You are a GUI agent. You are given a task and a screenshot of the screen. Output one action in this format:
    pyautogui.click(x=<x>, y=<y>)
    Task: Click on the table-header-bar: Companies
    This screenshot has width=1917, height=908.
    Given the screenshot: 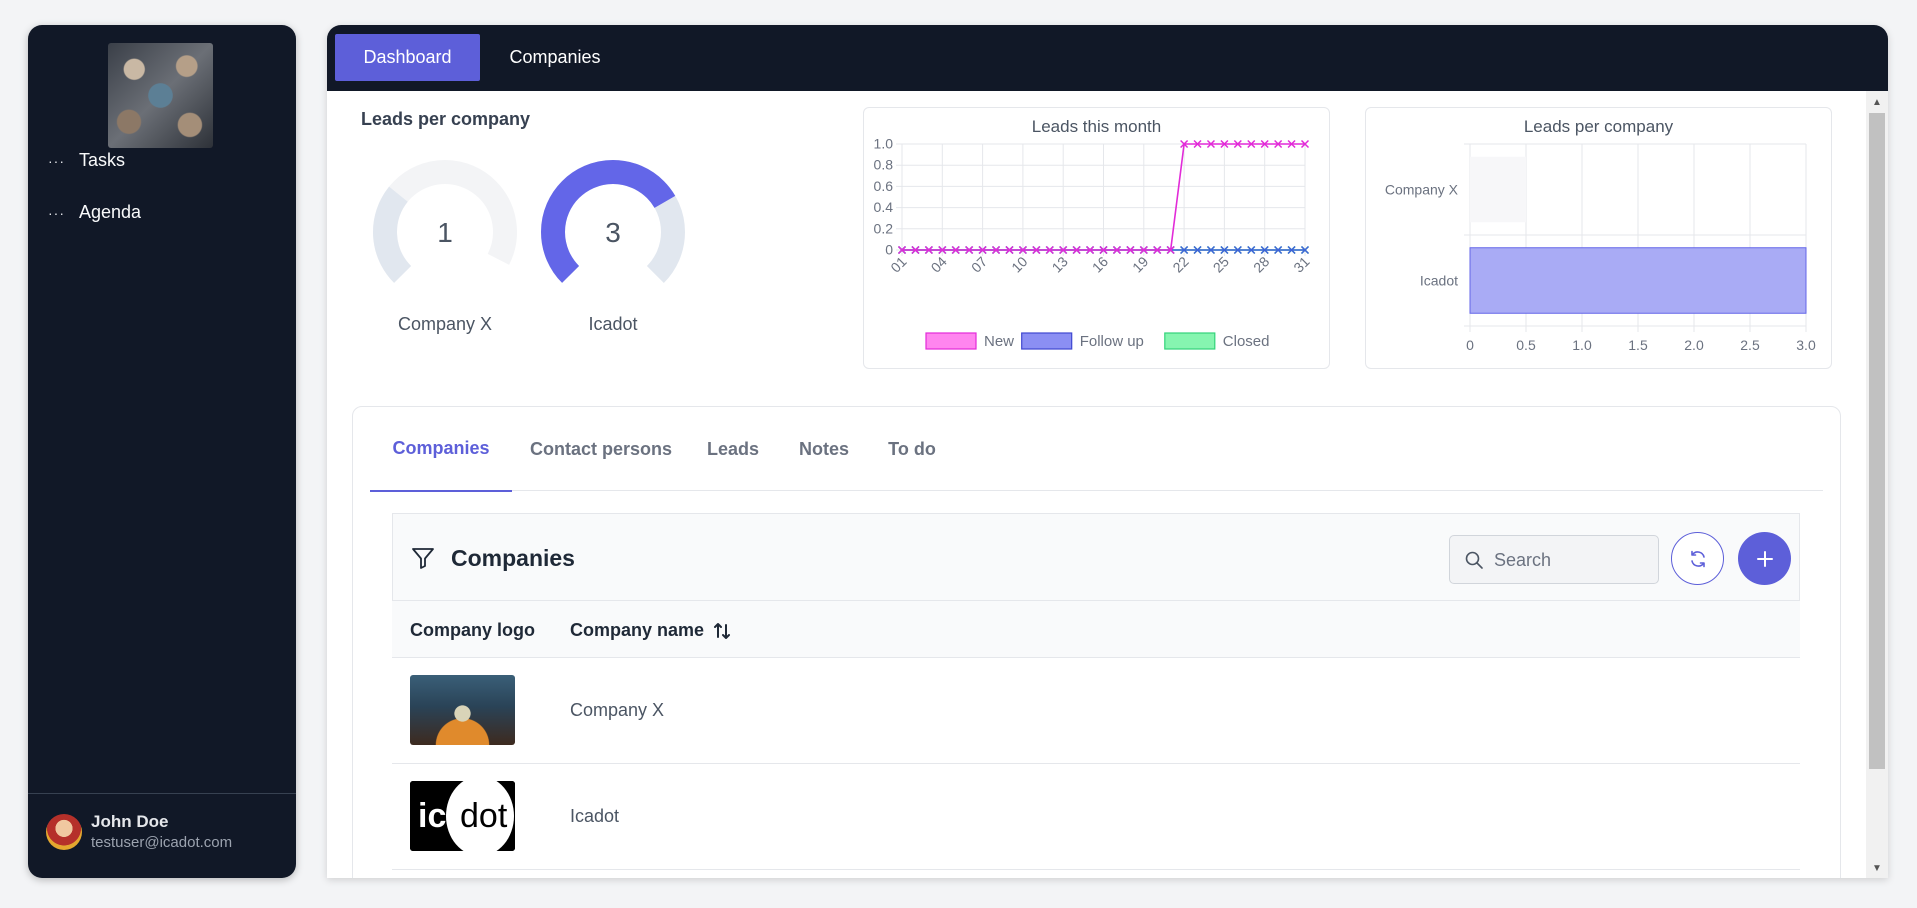 What is the action you would take?
    pyautogui.click(x=1096, y=557)
    